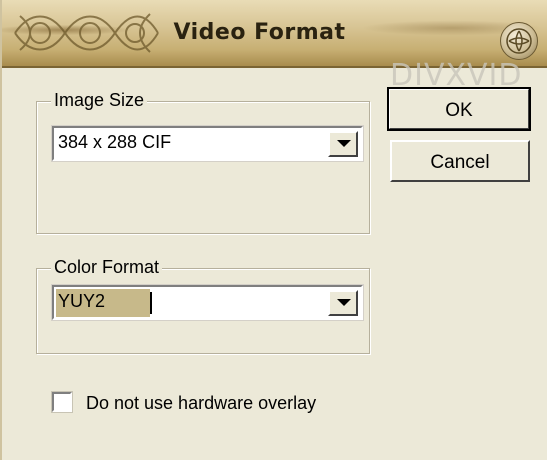 The width and height of the screenshot is (547, 460). I want to click on image-size-dropdown-button, so click(343, 144).